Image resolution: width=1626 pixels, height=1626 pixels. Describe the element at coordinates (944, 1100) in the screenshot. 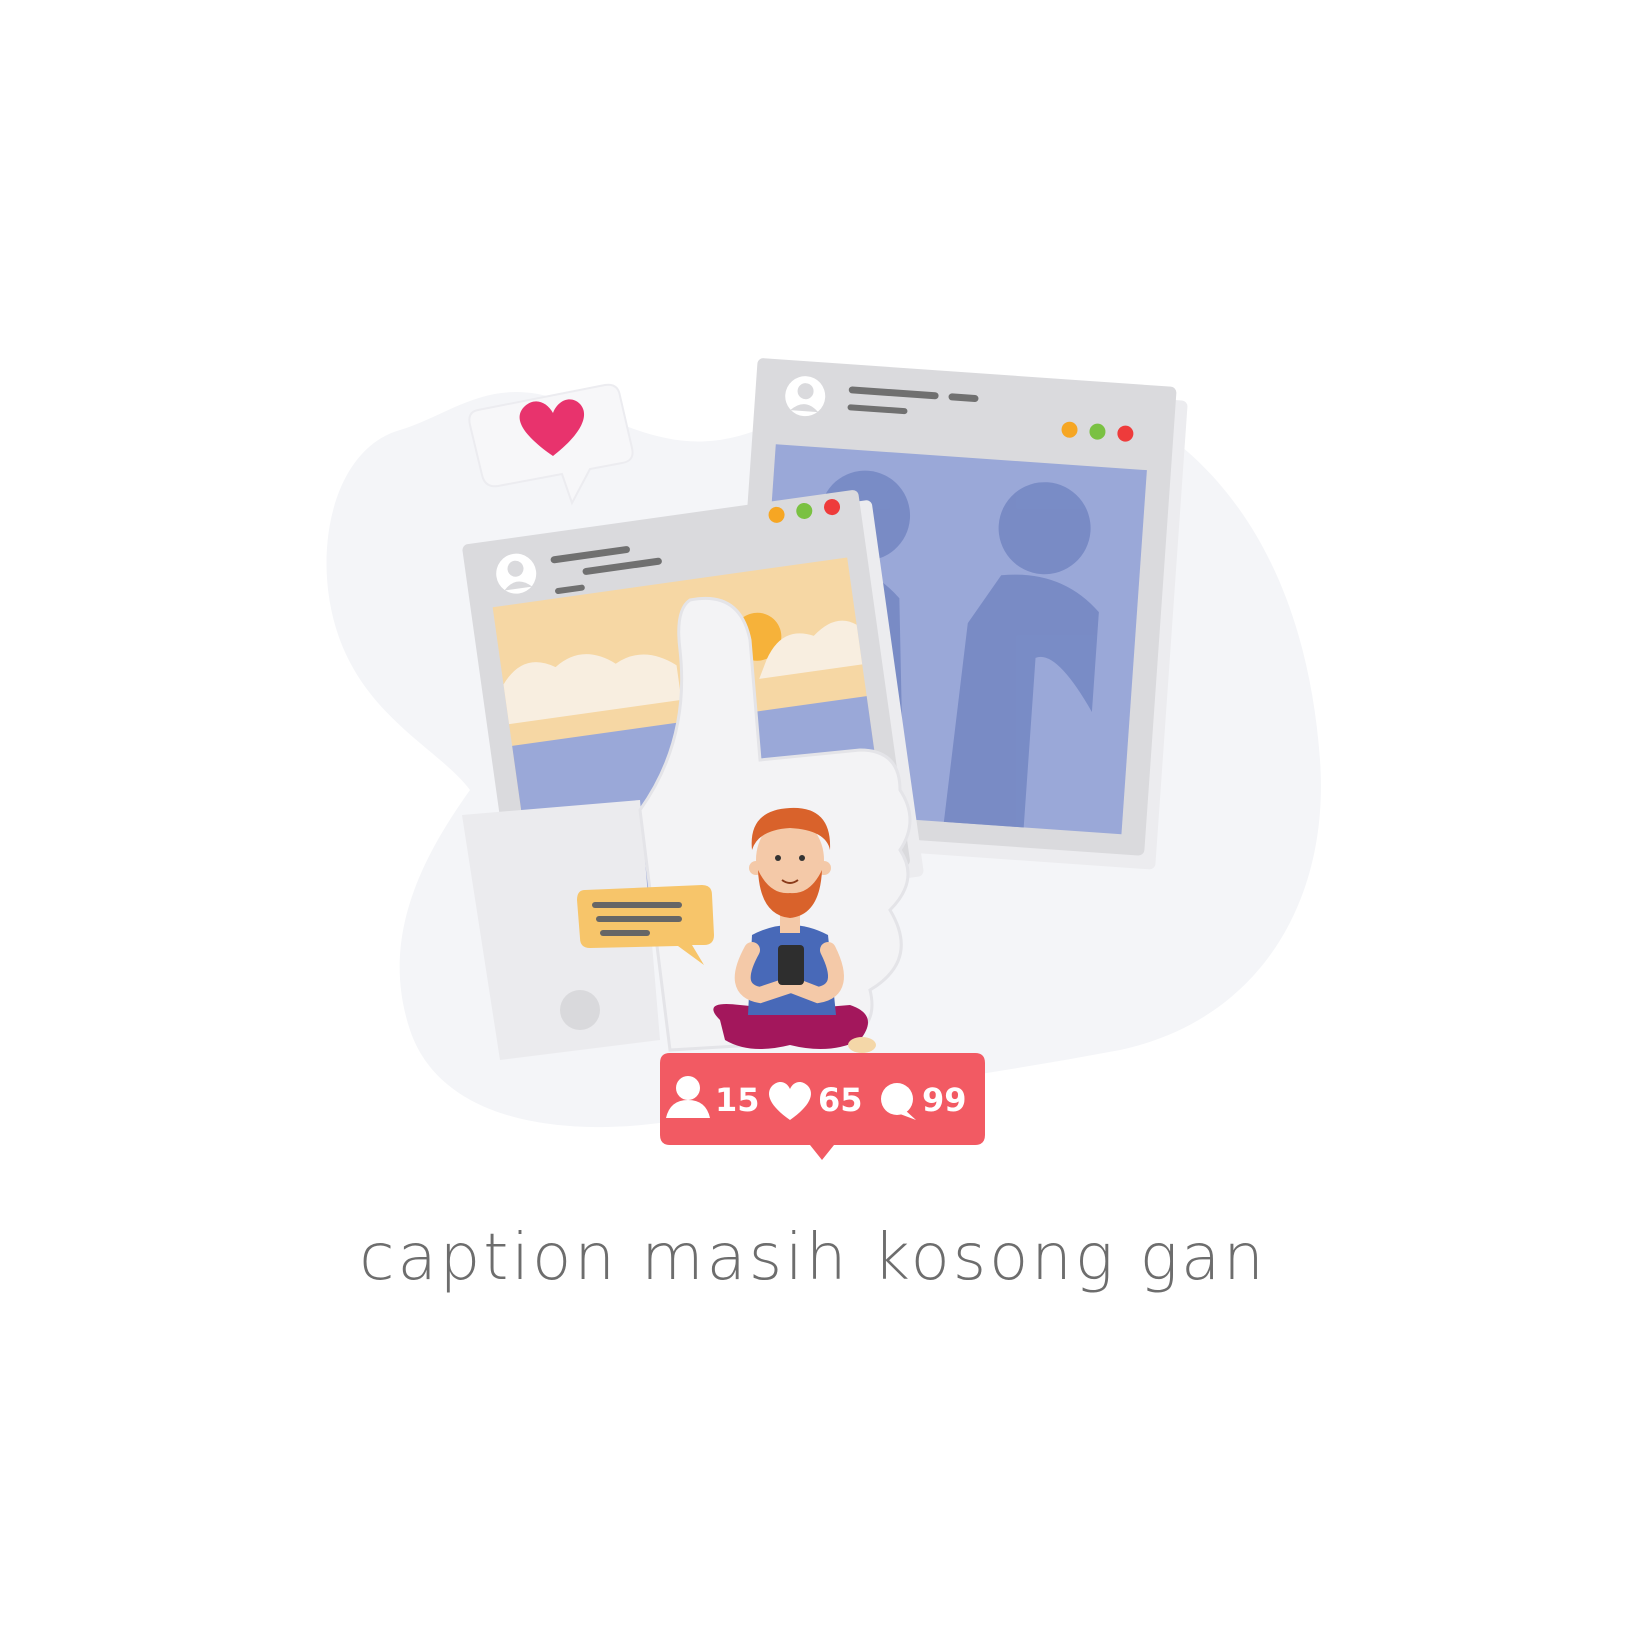

I see `comments-count: 99` at that location.